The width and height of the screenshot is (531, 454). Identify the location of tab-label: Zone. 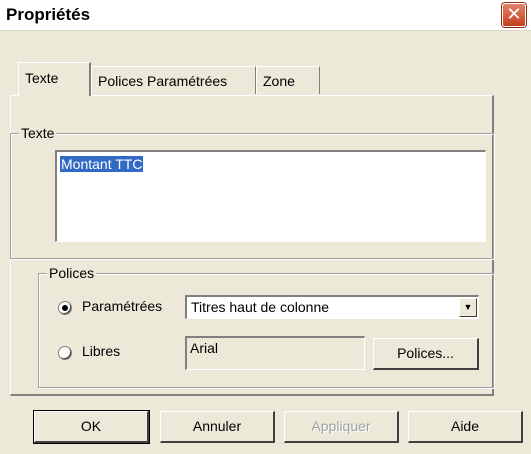
(279, 81).